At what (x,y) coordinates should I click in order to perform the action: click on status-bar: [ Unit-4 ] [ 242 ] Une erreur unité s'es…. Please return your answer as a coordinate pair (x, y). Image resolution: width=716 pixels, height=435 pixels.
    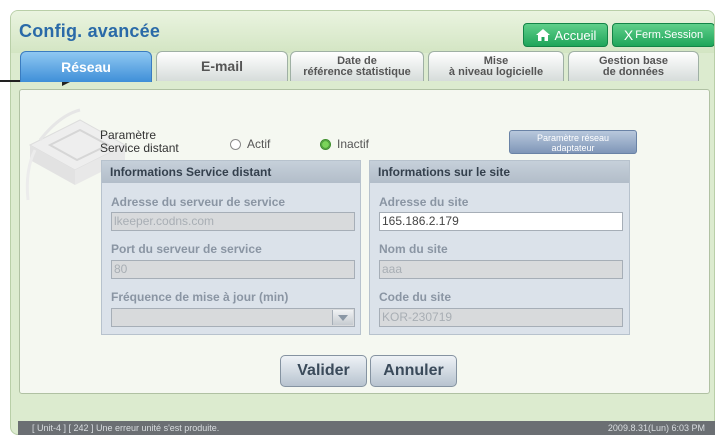
    Looking at the image, I should click on (366, 428).